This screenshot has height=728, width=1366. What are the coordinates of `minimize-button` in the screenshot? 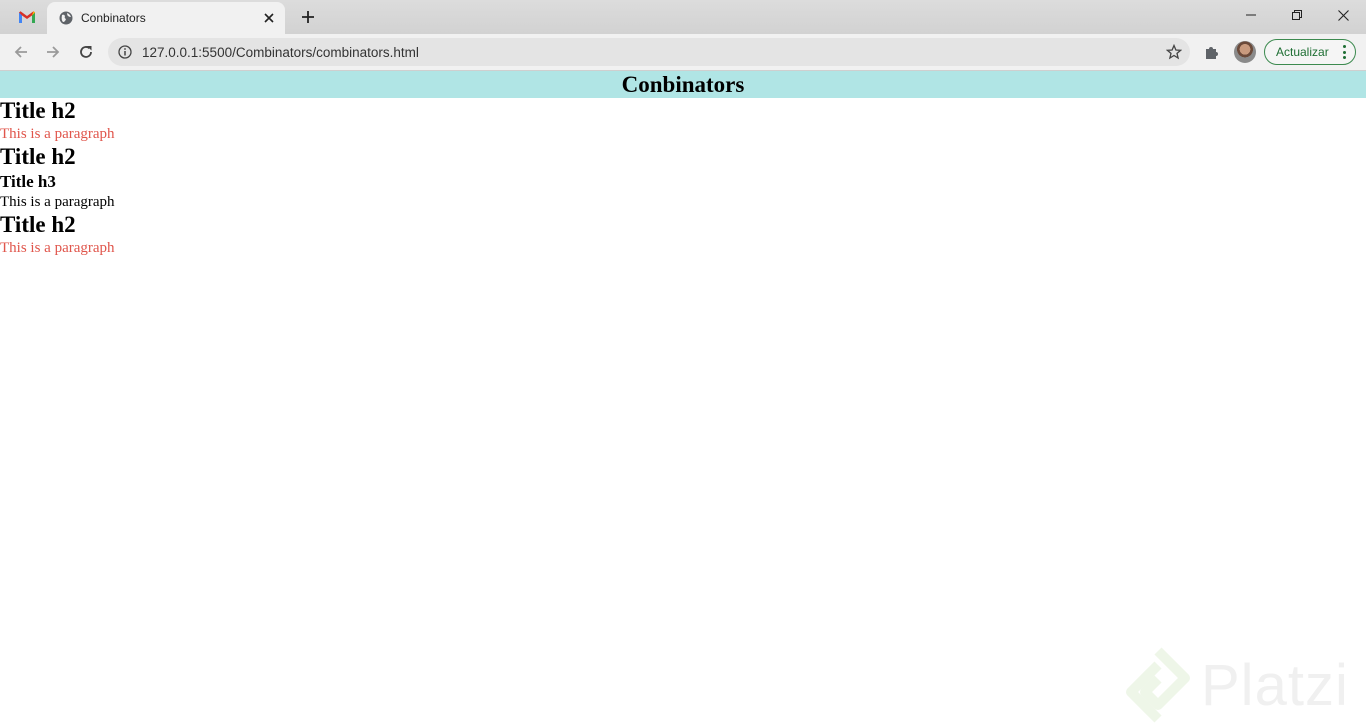 It's located at (1251, 15).